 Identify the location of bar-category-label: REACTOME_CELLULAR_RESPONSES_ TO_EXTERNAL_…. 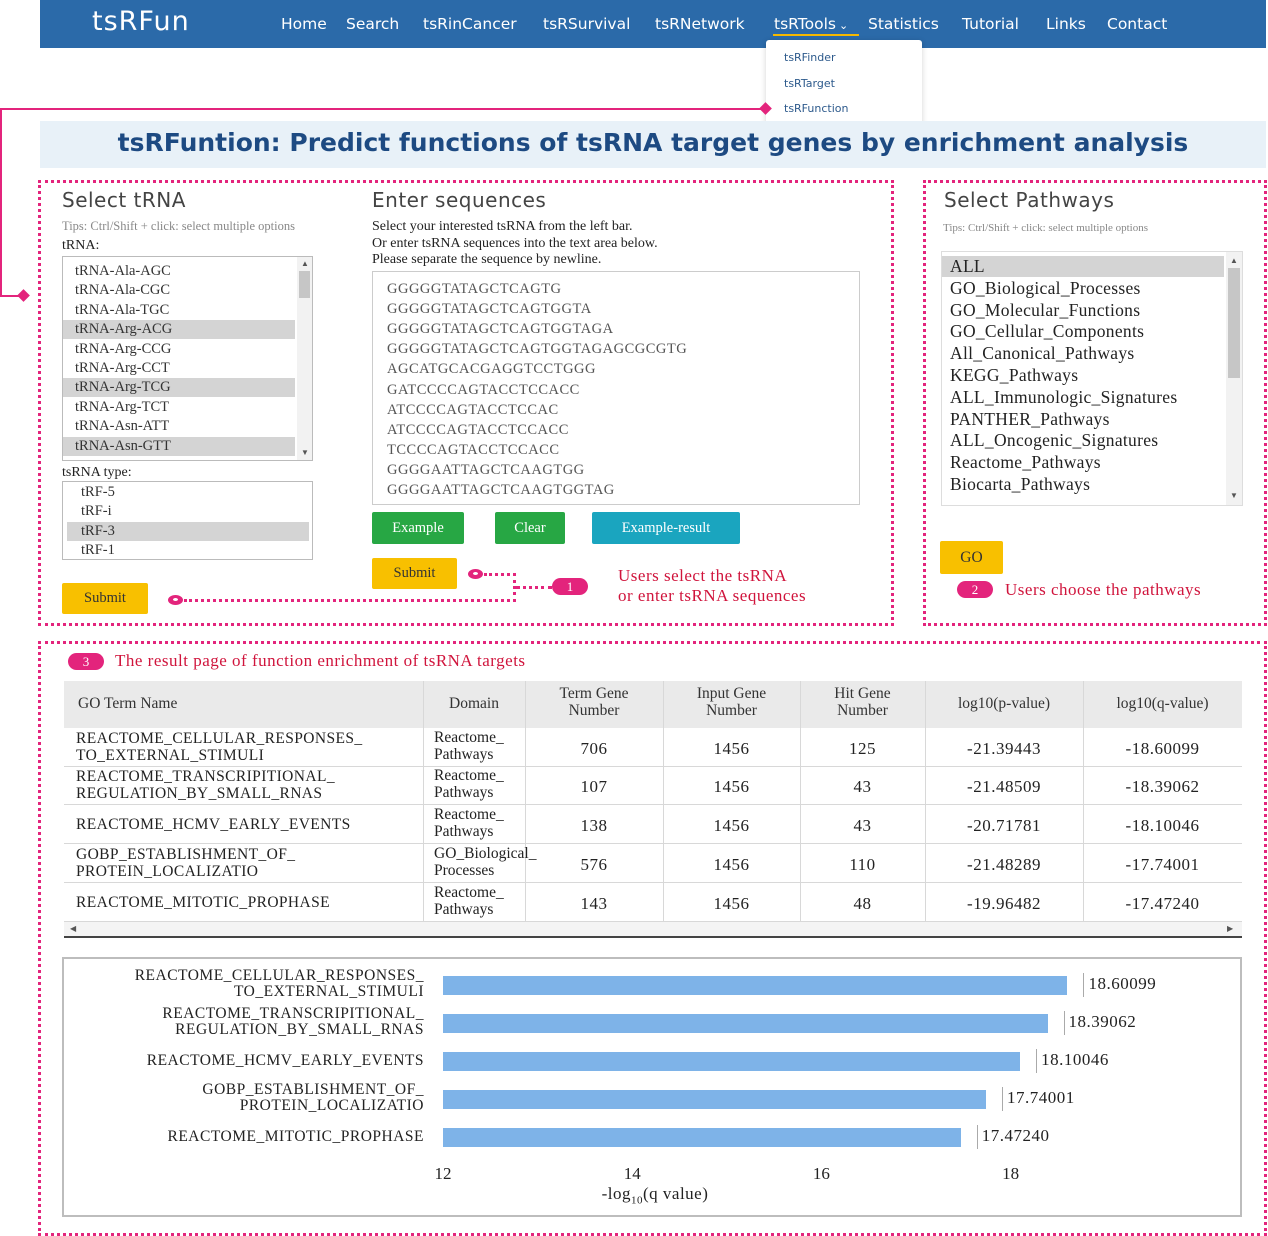
(247, 984).